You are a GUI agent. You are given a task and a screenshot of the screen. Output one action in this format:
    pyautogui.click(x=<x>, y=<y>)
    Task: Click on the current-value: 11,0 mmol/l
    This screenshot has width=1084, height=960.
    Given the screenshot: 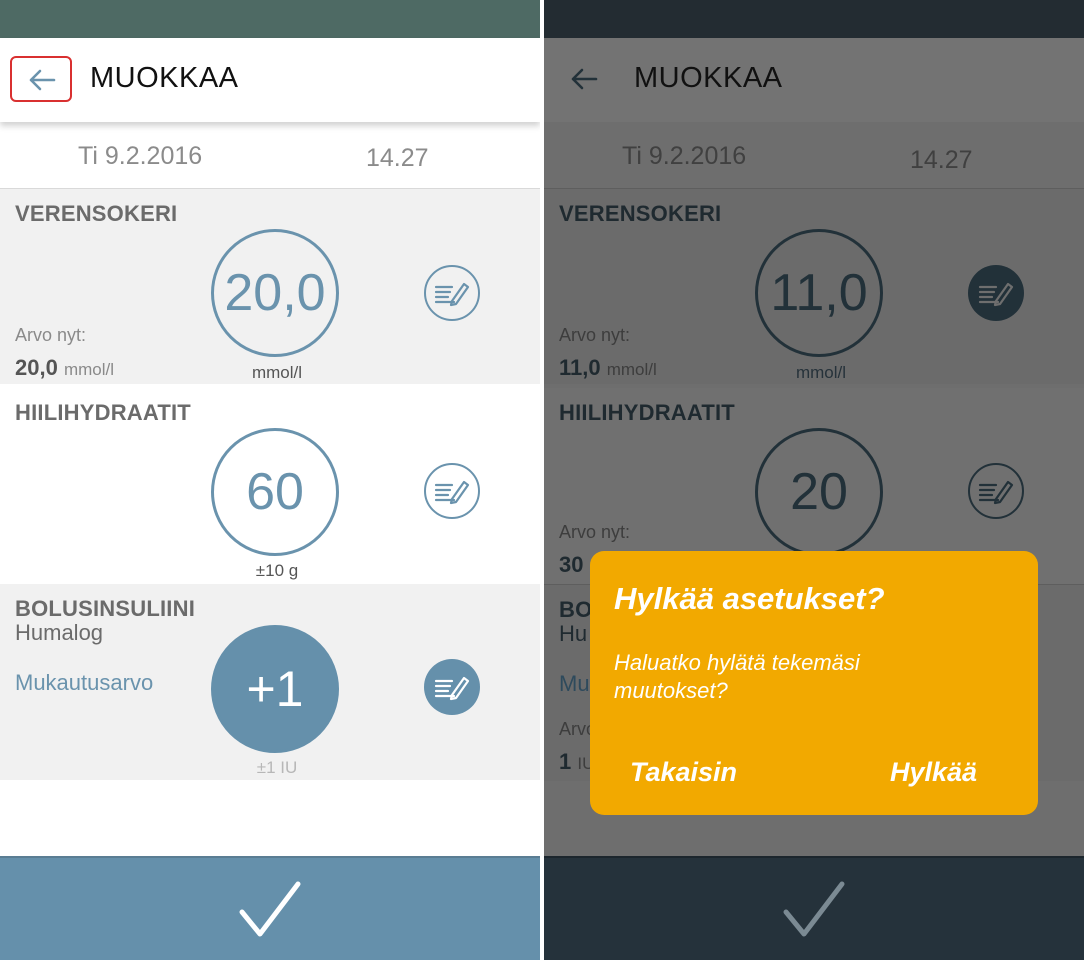 What is the action you would take?
    pyautogui.click(x=608, y=368)
    